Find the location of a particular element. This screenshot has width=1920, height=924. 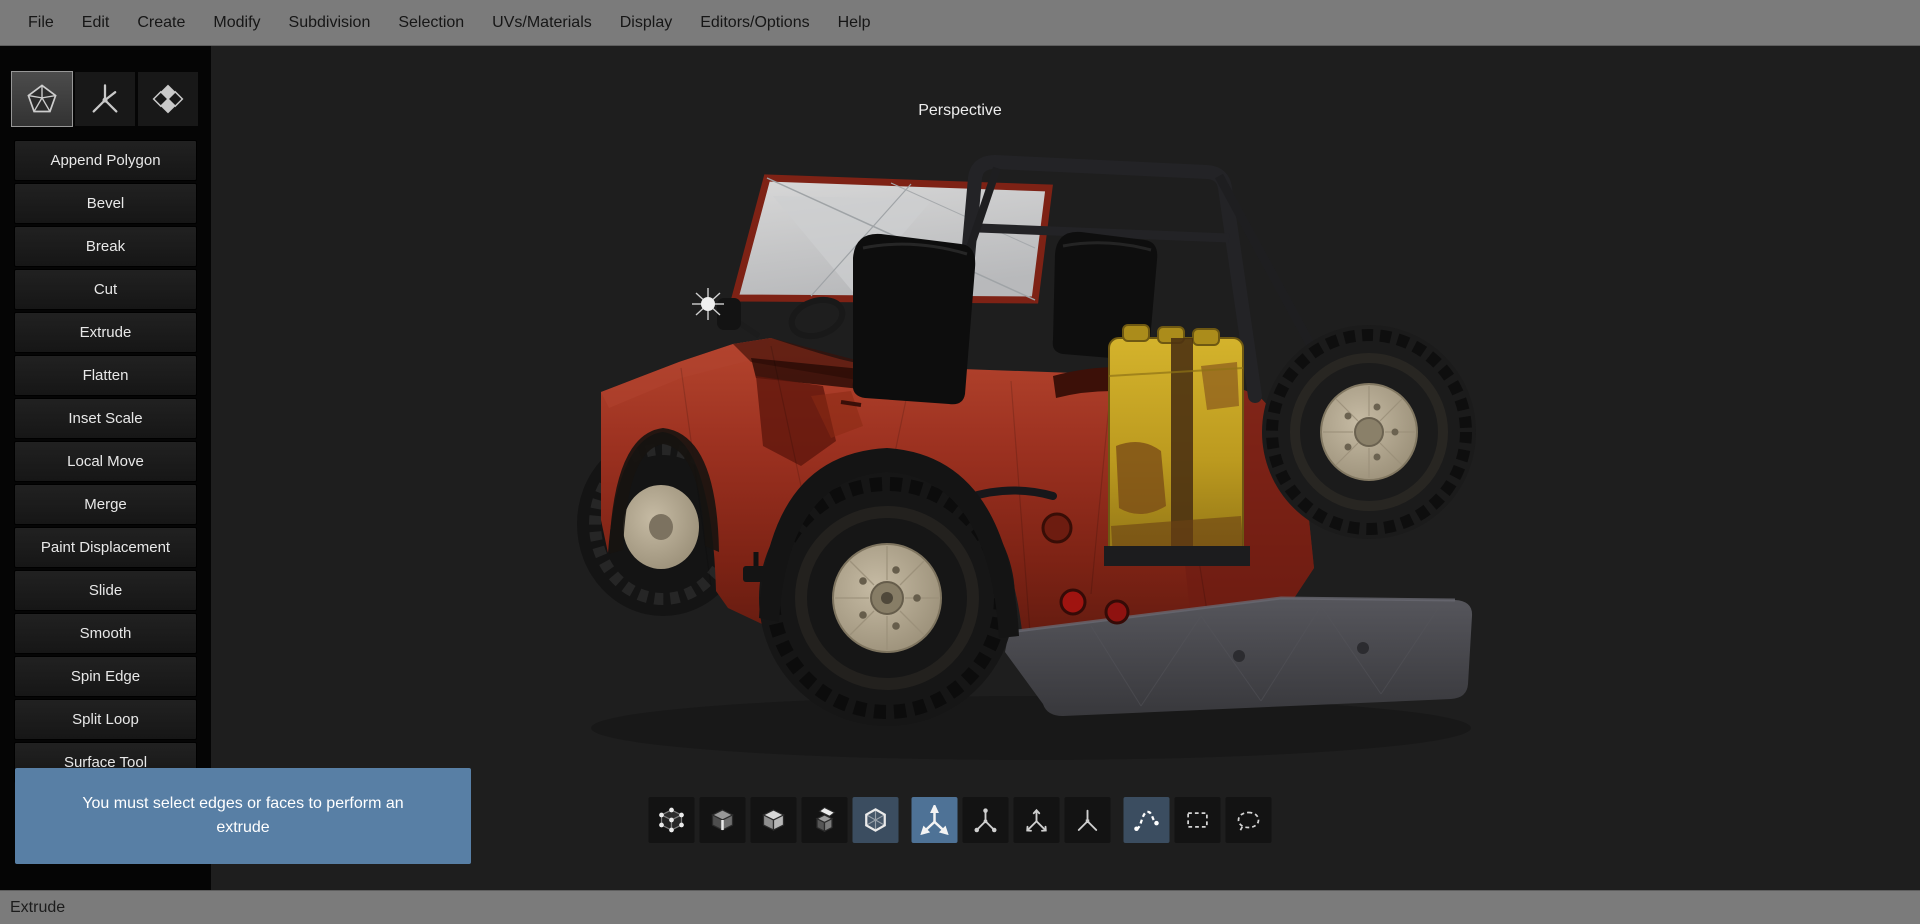

cube-faces-icon is located at coordinates (773, 820).